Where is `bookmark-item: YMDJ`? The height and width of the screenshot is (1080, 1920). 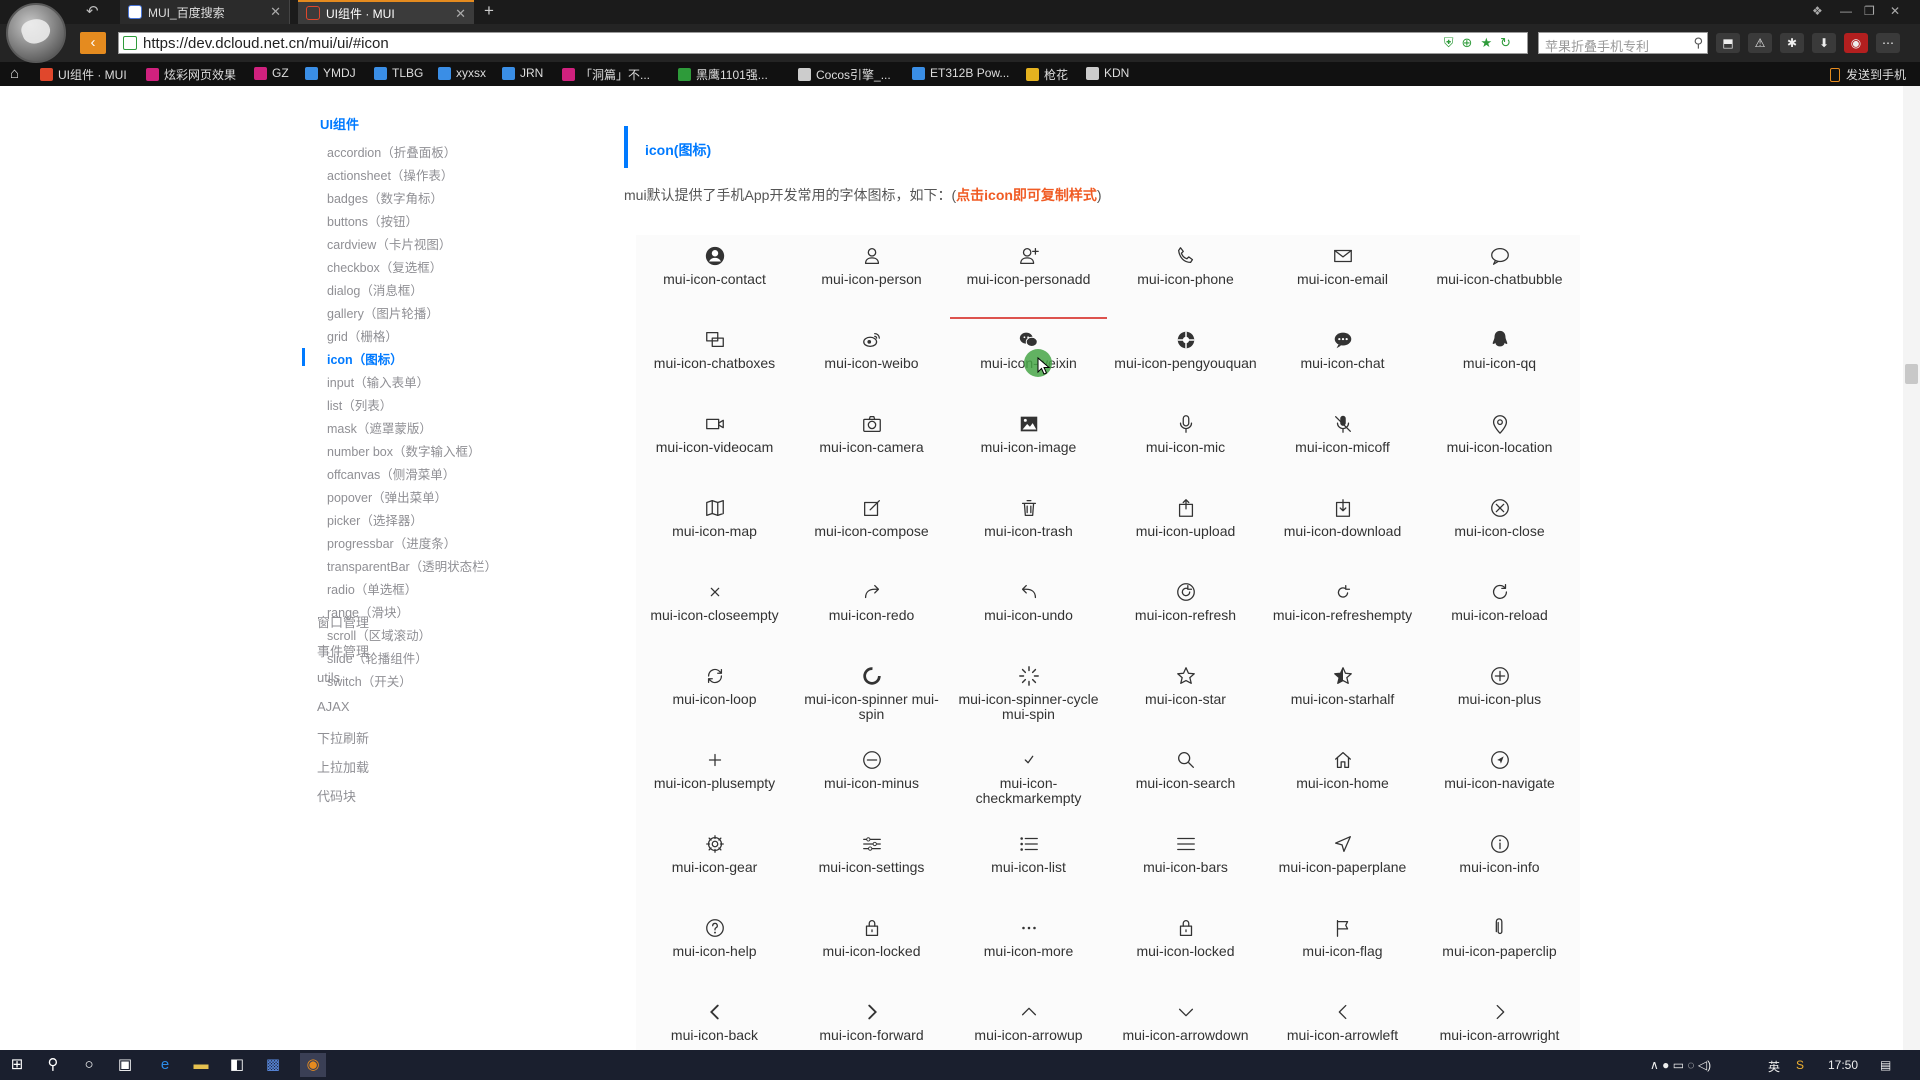 bookmark-item: YMDJ is located at coordinates (330, 73).